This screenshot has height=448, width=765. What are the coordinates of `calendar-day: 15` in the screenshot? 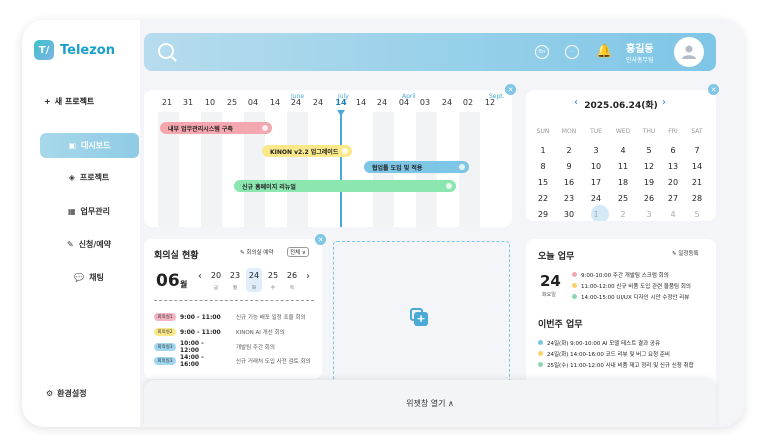 It's located at (543, 182).